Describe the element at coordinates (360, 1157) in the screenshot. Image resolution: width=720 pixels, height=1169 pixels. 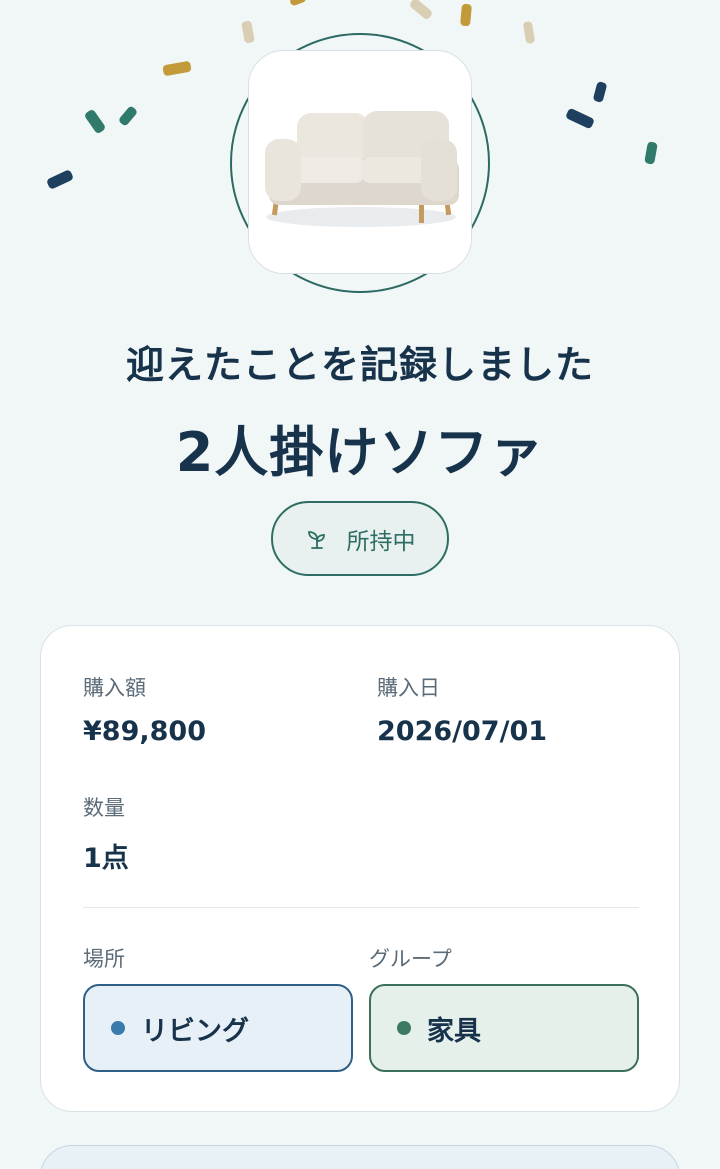
I see `next-section-card` at that location.